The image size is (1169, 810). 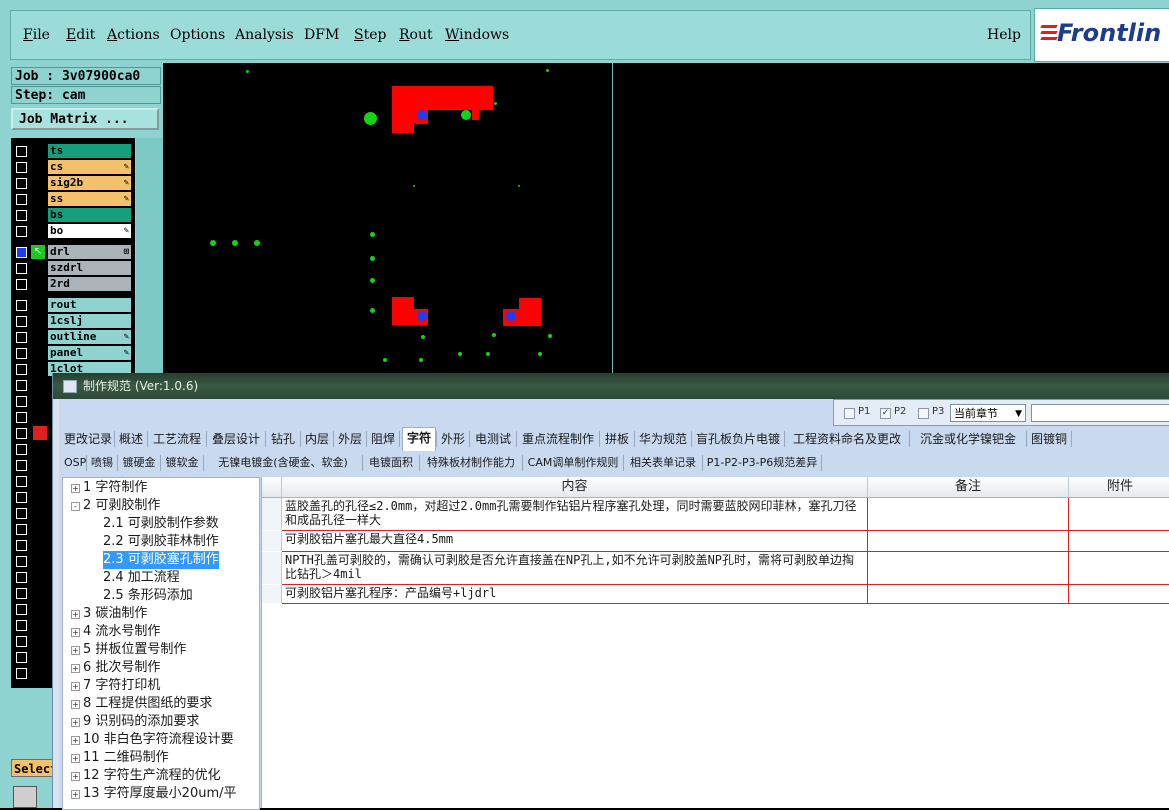 I want to click on layer-name: bo ✎, so click(x=89, y=231).